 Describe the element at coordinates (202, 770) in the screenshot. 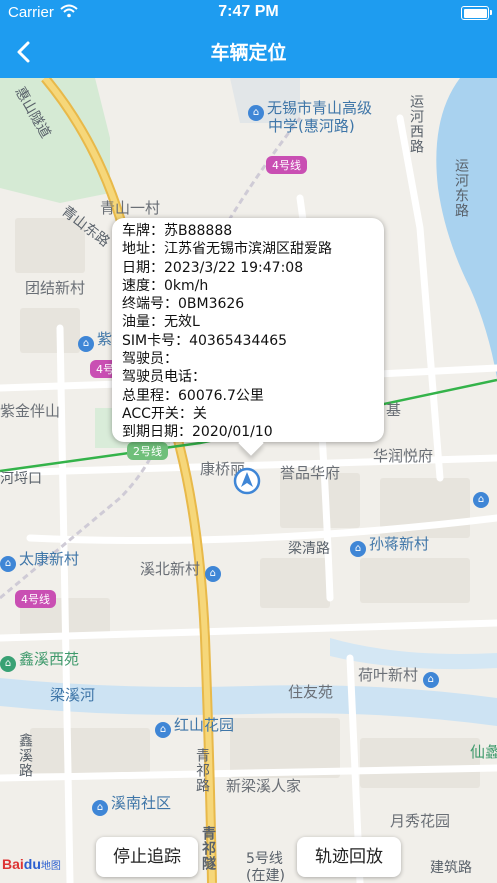

I see `map-label-qingqi-road: 青祁路` at that location.